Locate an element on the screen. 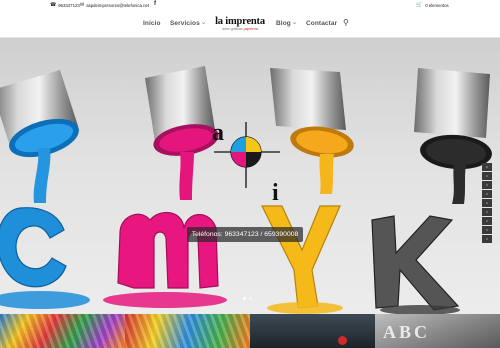 The image size is (500, 348). nav-item-servicios: Servicios ⌵ is located at coordinates (187, 23).